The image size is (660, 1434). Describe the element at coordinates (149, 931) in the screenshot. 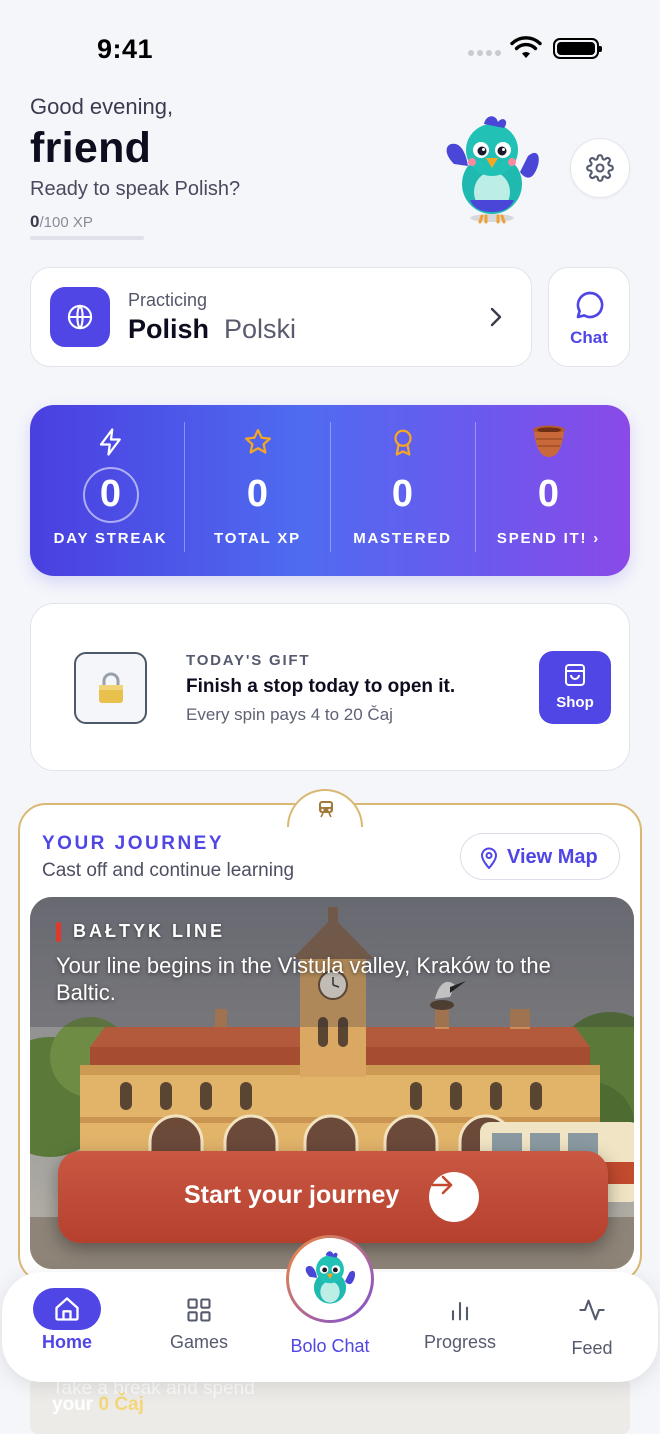

I see `line-name: BAŁTYK LINE` at that location.